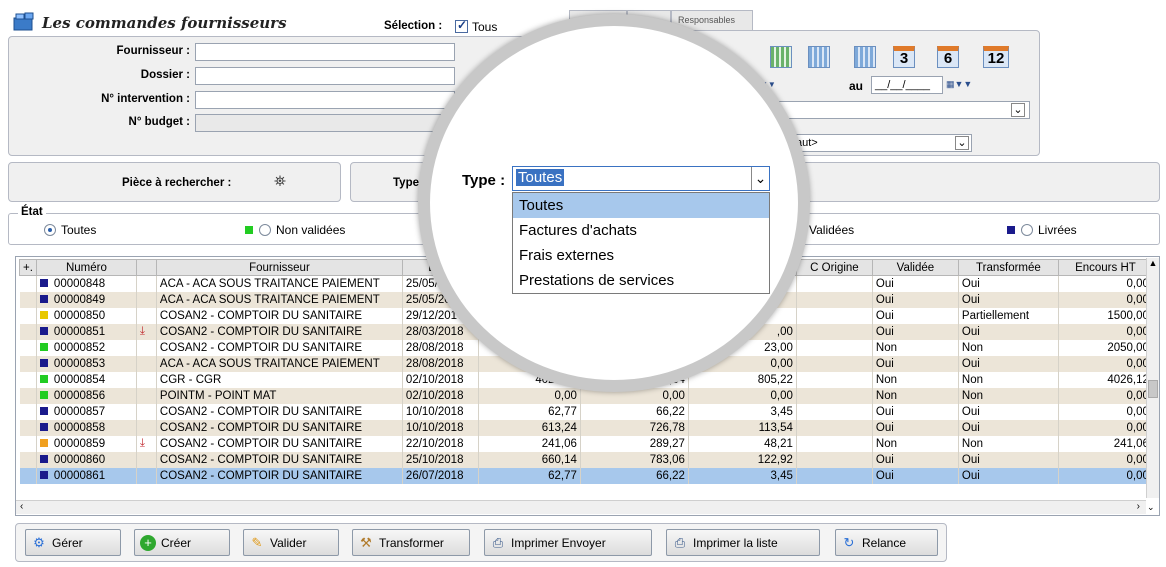  I want to click on dossier-field, so click(325, 76).